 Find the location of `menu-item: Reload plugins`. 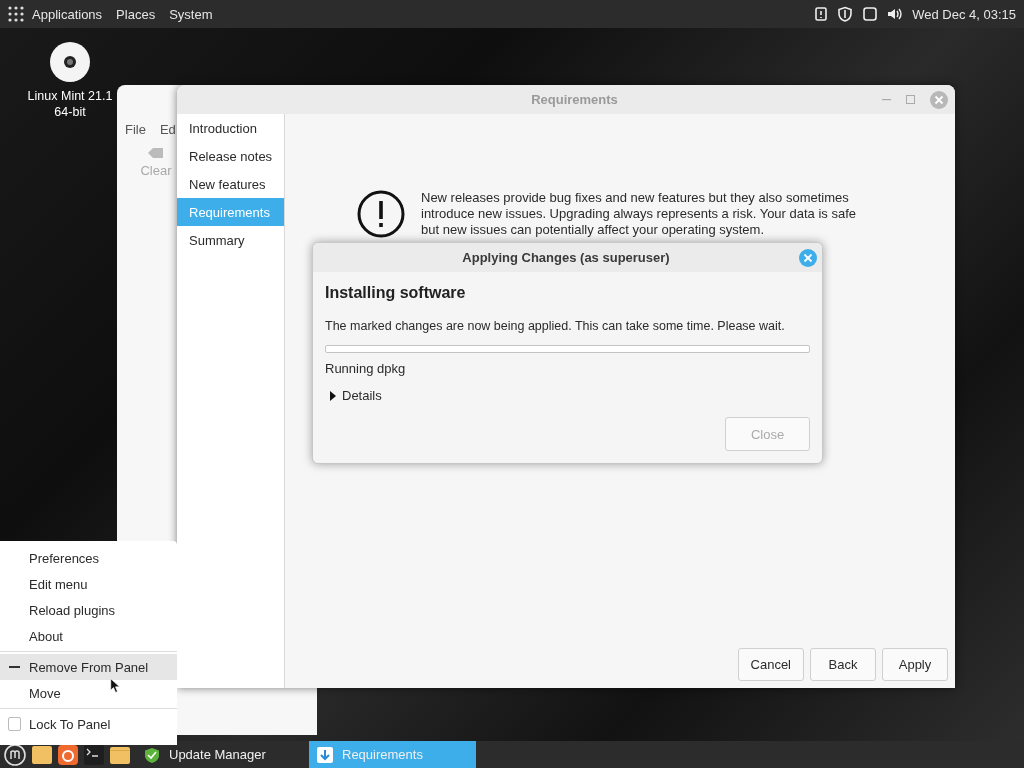

menu-item: Reload plugins is located at coordinates (88, 610).